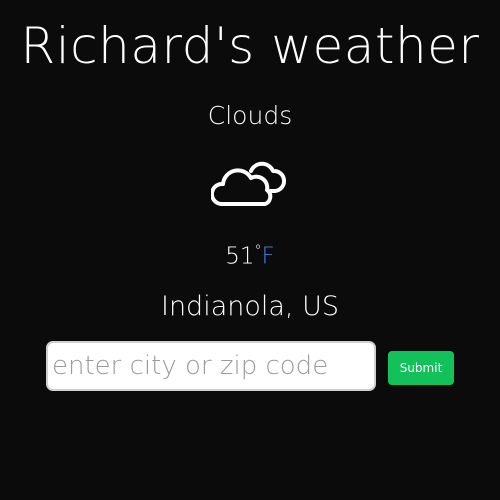 This screenshot has height=500, width=500. Describe the element at coordinates (248, 183) in the screenshot. I see `clouds-icon` at that location.